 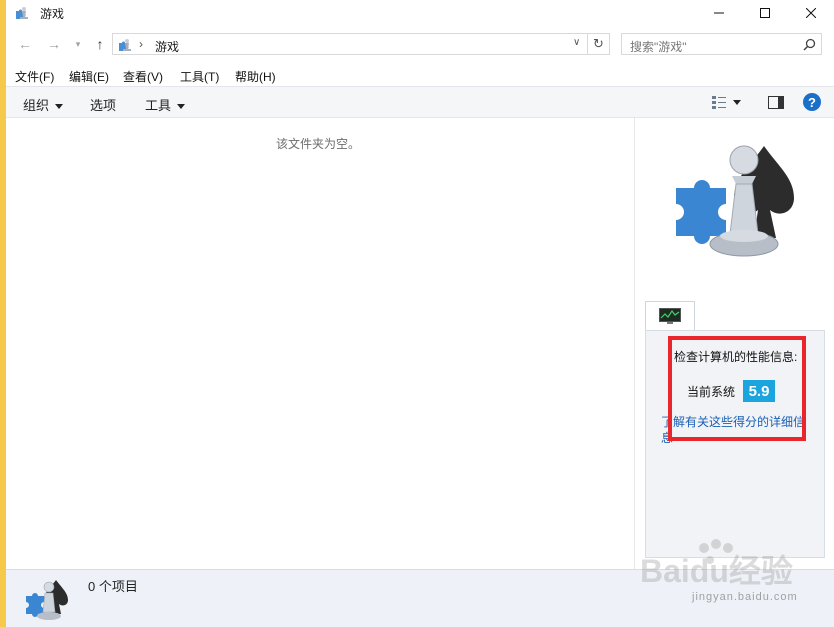 What do you see at coordinates (36, 105) in the screenshot?
I see `organize-label: 组织` at bounding box center [36, 105].